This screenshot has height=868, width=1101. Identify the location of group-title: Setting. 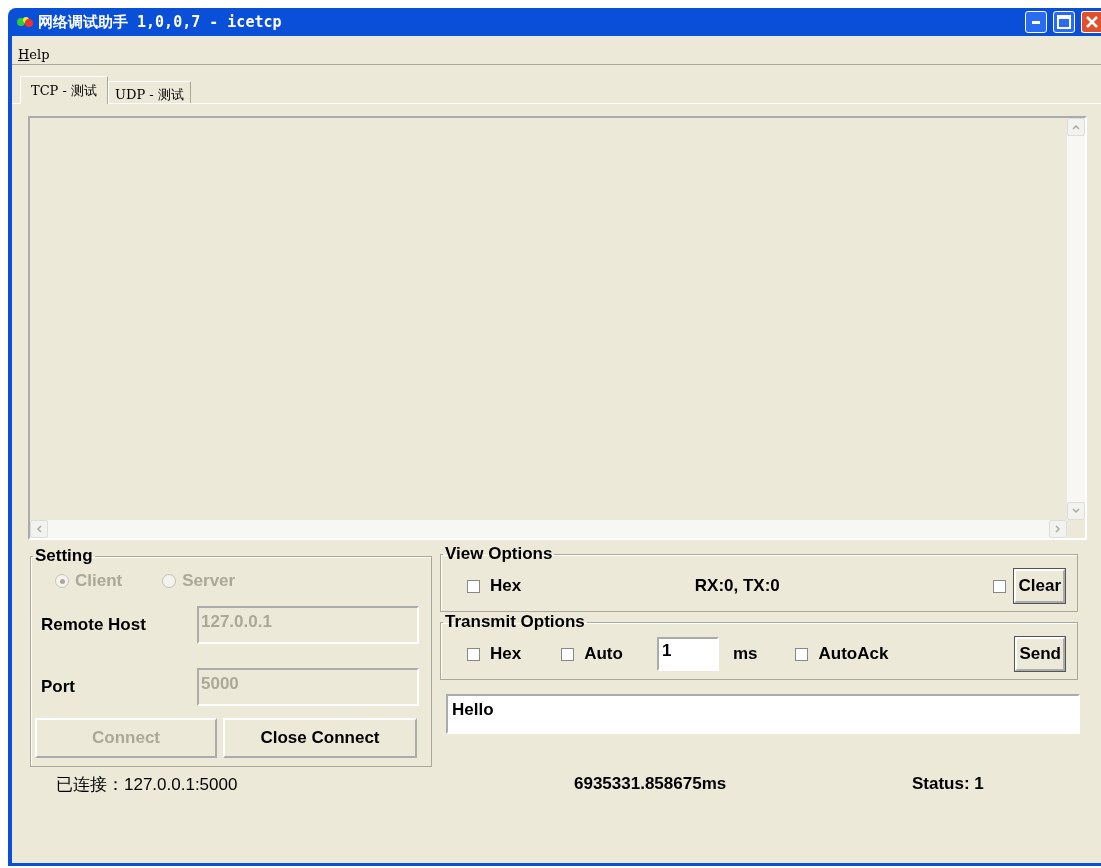
(64, 556).